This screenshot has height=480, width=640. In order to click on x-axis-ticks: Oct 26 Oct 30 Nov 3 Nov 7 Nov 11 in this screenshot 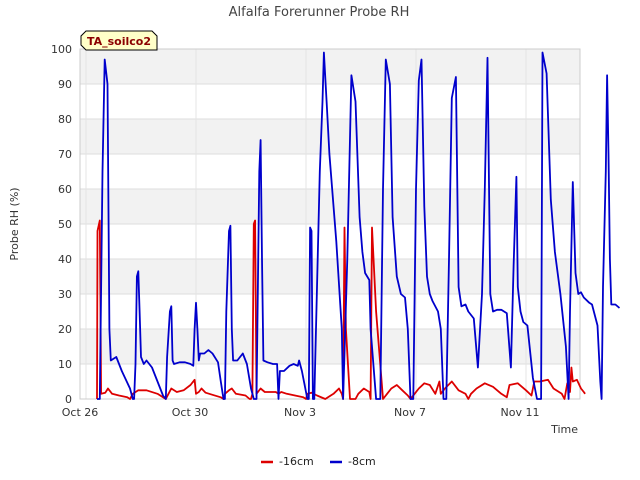, I will do `click(301, 412)`.